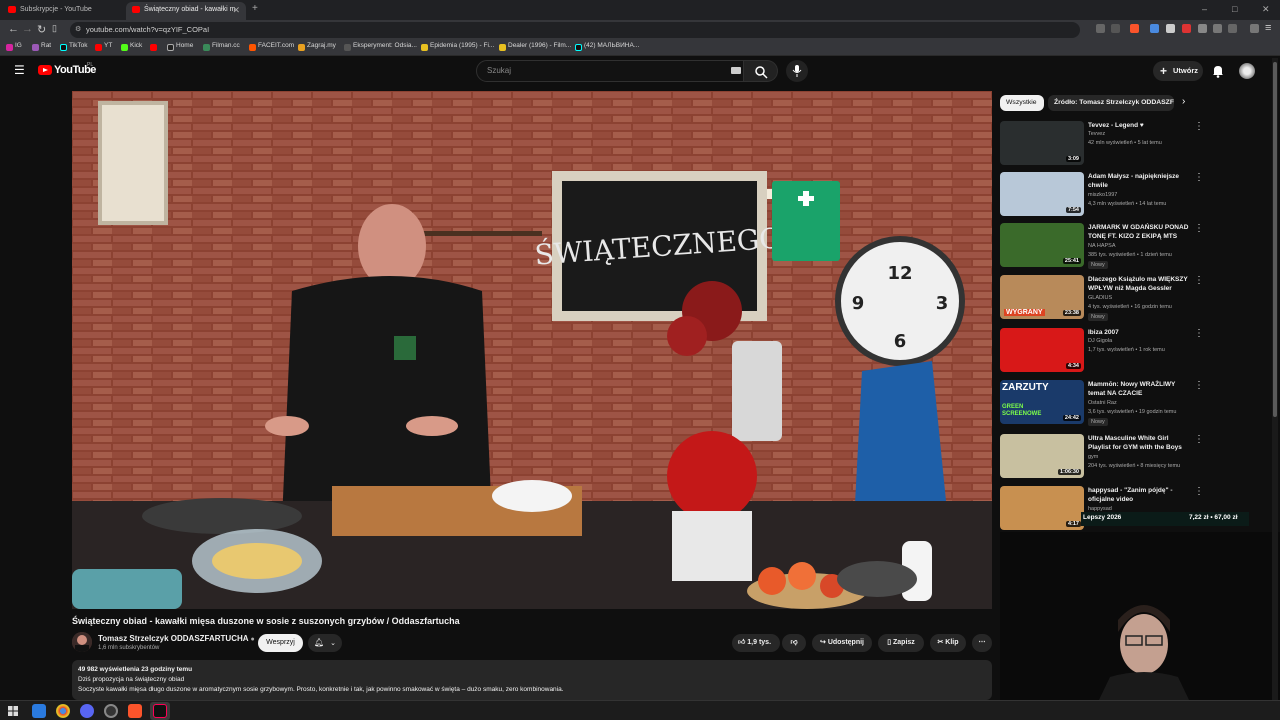  I want to click on bookmark-item: Rat, so click(41, 46).